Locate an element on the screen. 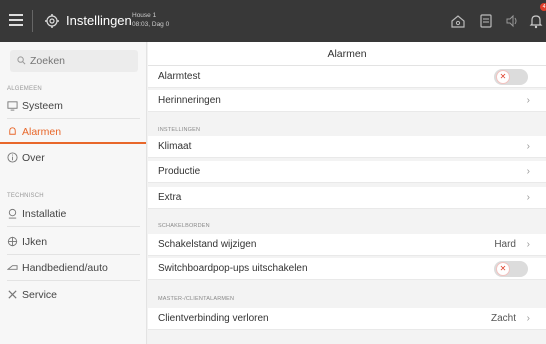 This screenshot has width=546, height=344. manual-auto-icon is located at coordinates (12, 267).